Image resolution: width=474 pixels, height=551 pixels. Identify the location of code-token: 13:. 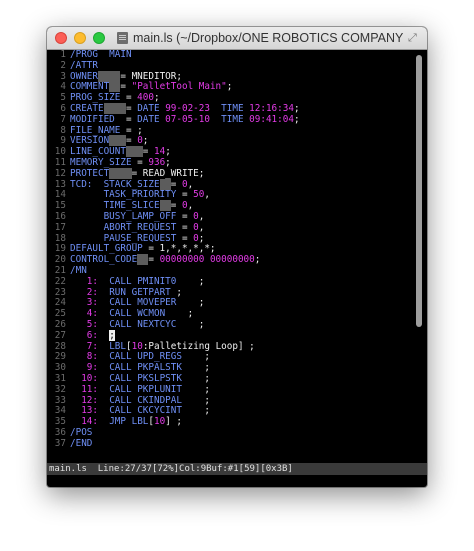
(89, 411).